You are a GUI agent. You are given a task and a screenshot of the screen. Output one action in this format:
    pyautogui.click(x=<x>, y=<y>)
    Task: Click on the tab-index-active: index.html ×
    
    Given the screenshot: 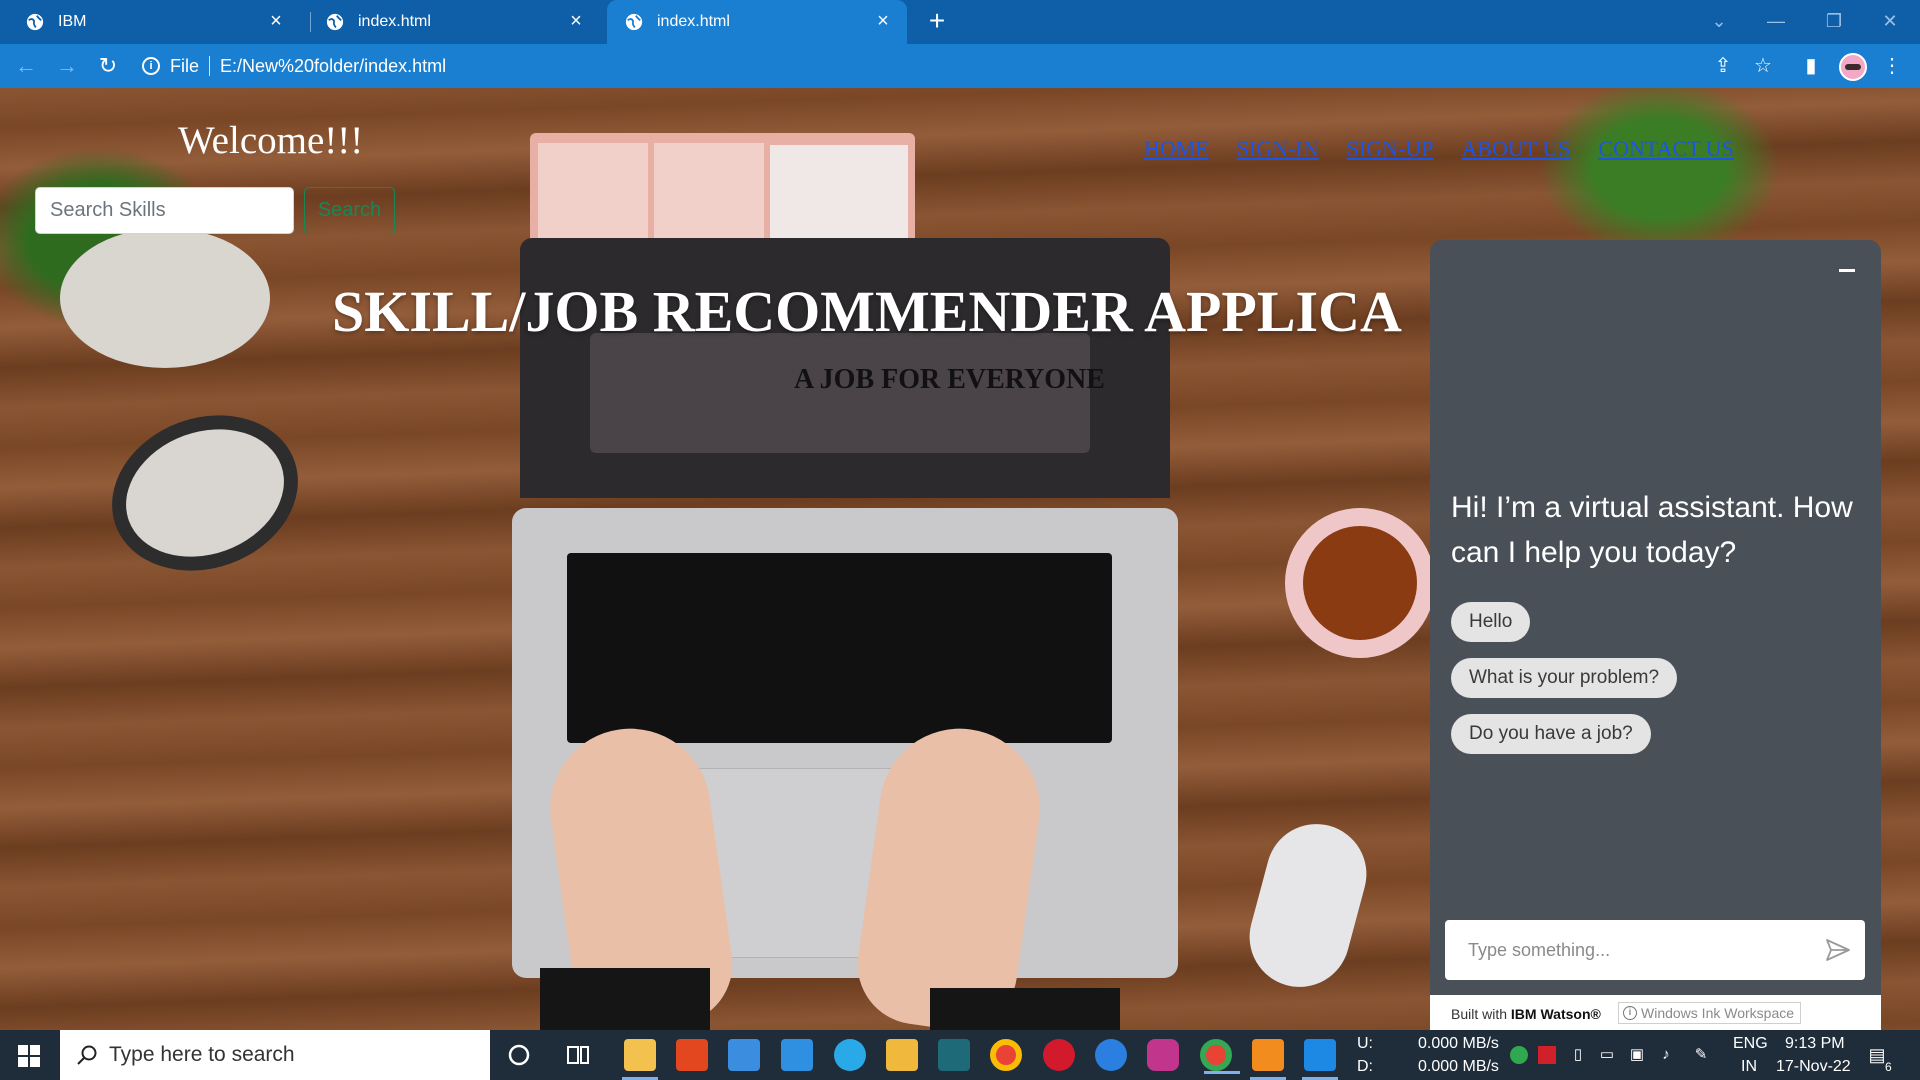 What is the action you would take?
    pyautogui.click(x=757, y=22)
    